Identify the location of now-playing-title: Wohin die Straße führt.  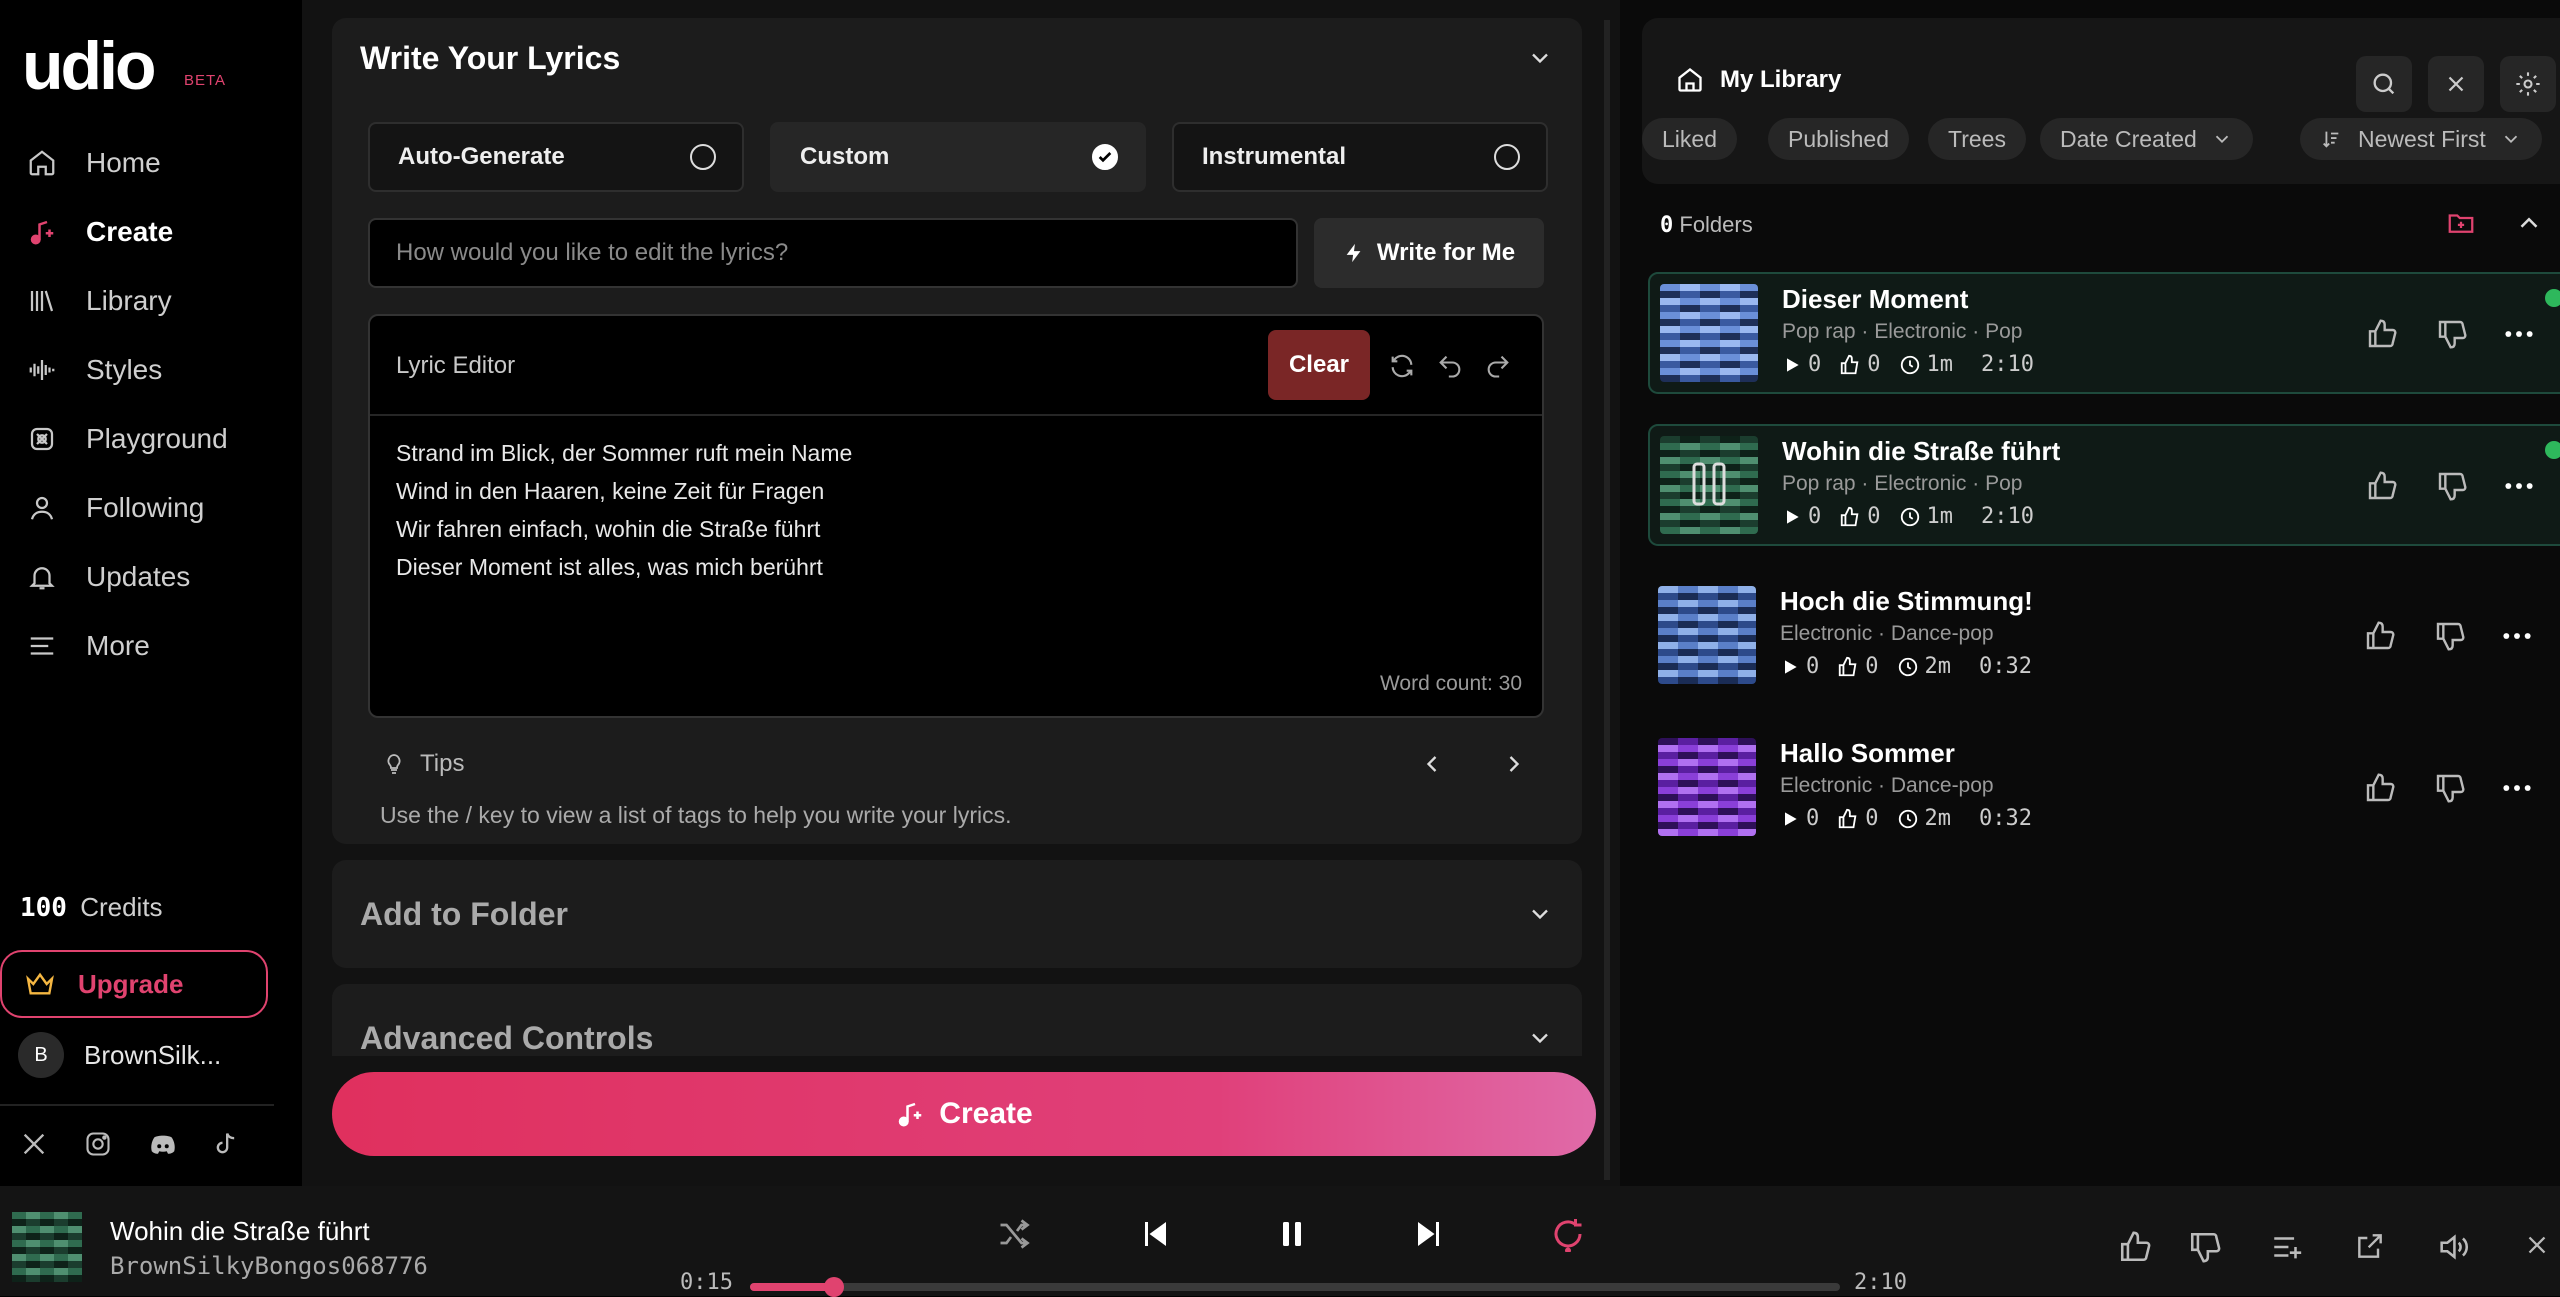
(240, 1231).